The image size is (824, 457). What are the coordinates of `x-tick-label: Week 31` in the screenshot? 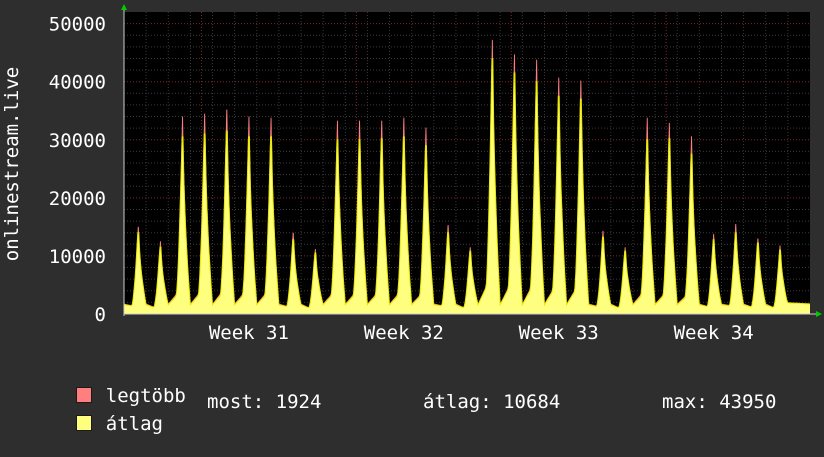 It's located at (249, 333).